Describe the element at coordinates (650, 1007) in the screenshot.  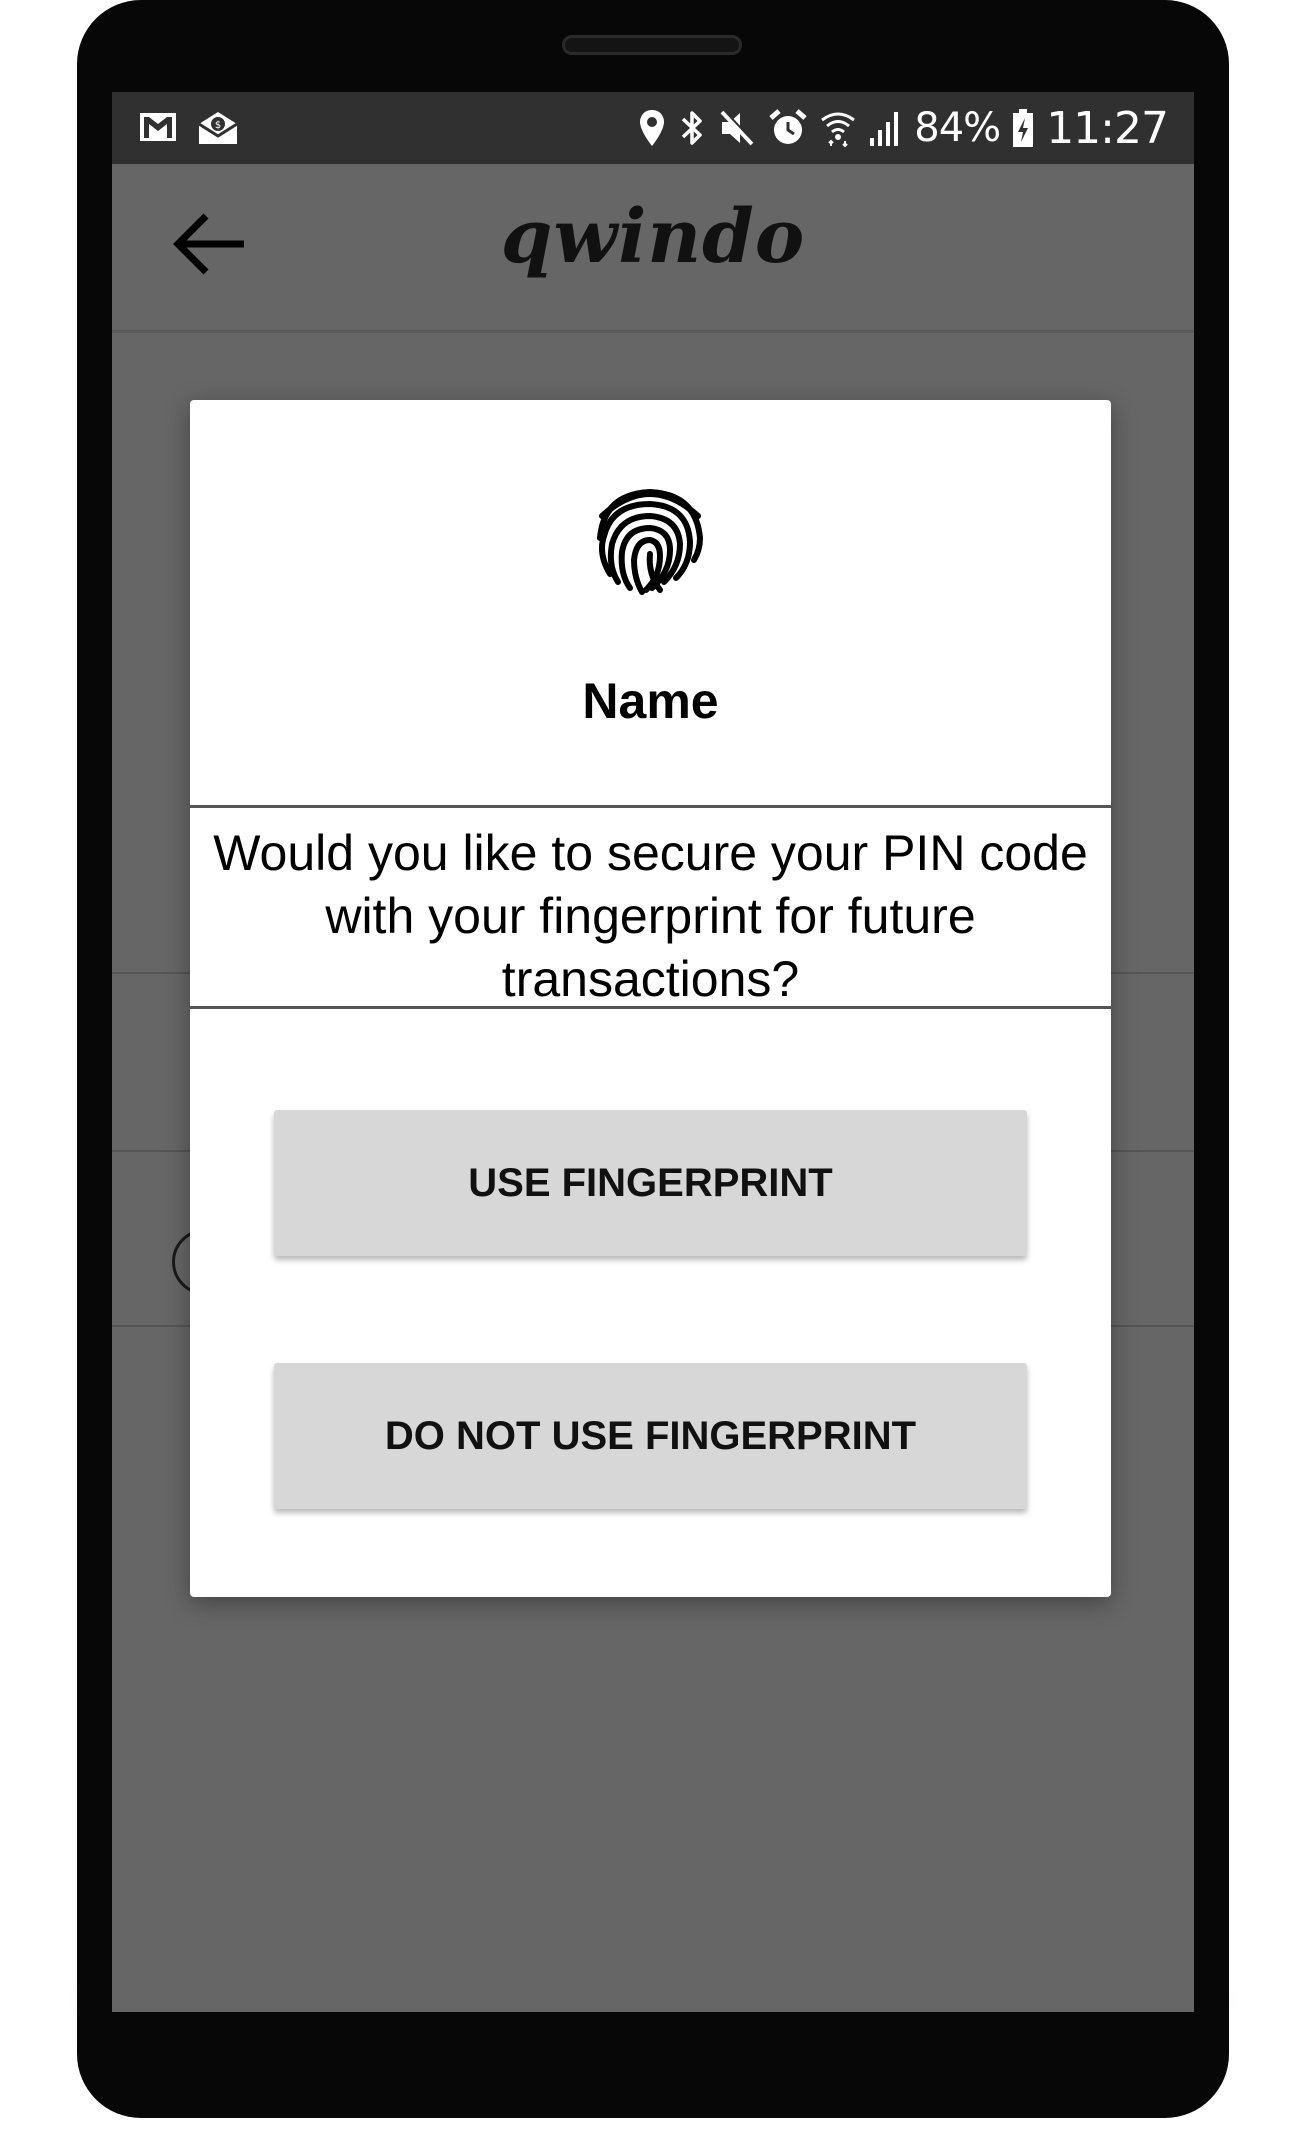
I see `dialog-divider-bottom` at that location.